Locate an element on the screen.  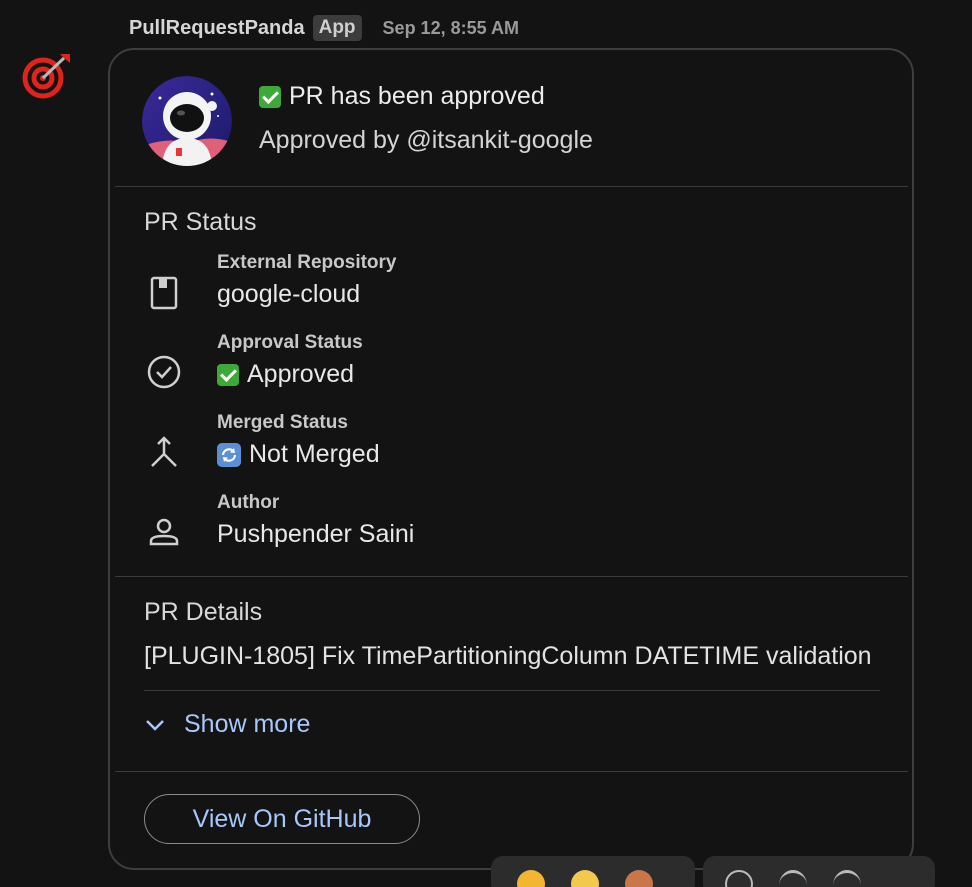
merged-status-text: Not Merged is located at coordinates (314, 454).